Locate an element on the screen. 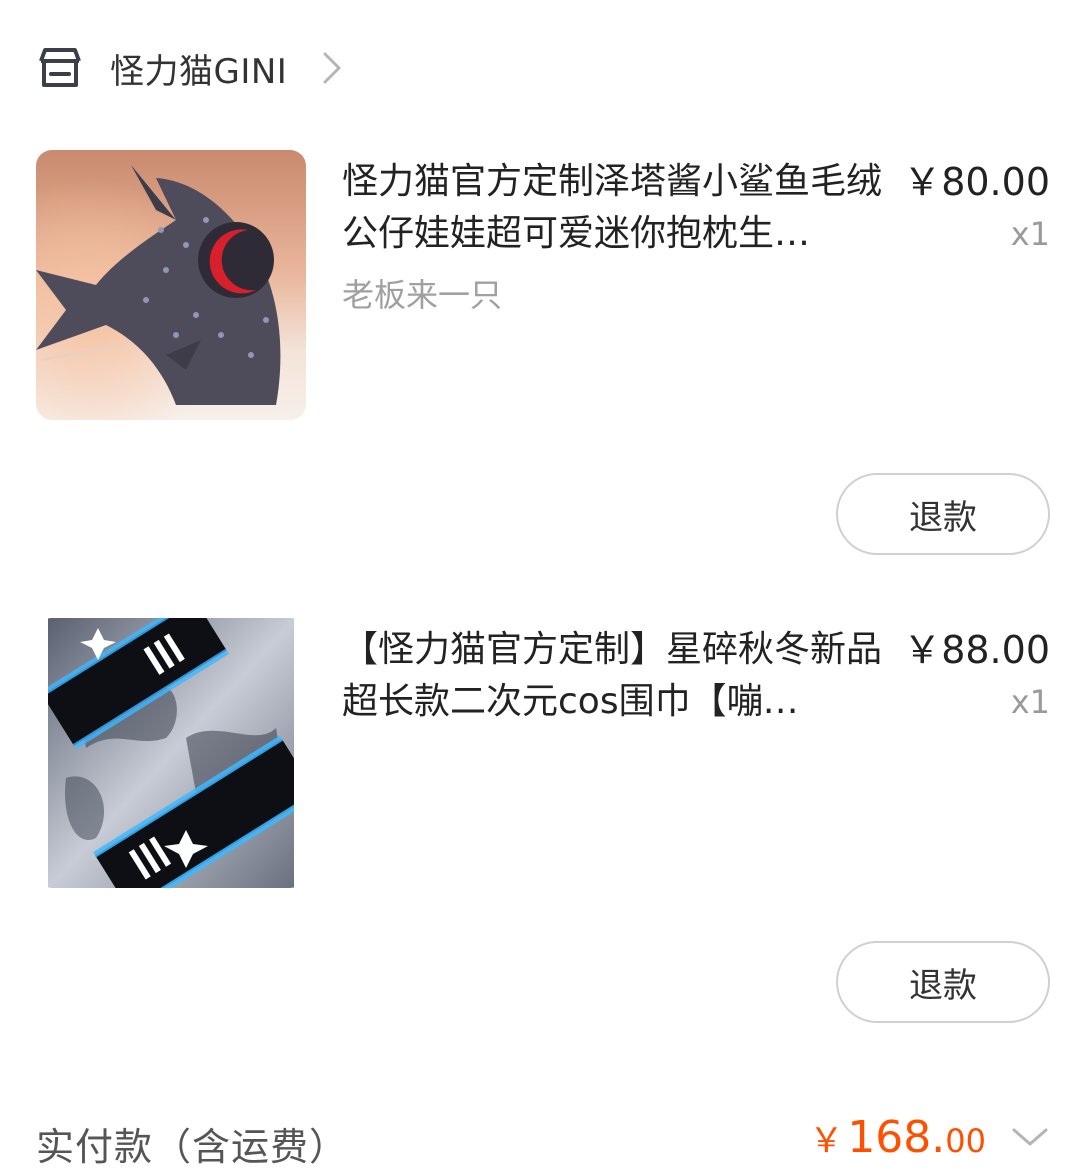  total-currency: ￥ is located at coordinates (826, 1141).